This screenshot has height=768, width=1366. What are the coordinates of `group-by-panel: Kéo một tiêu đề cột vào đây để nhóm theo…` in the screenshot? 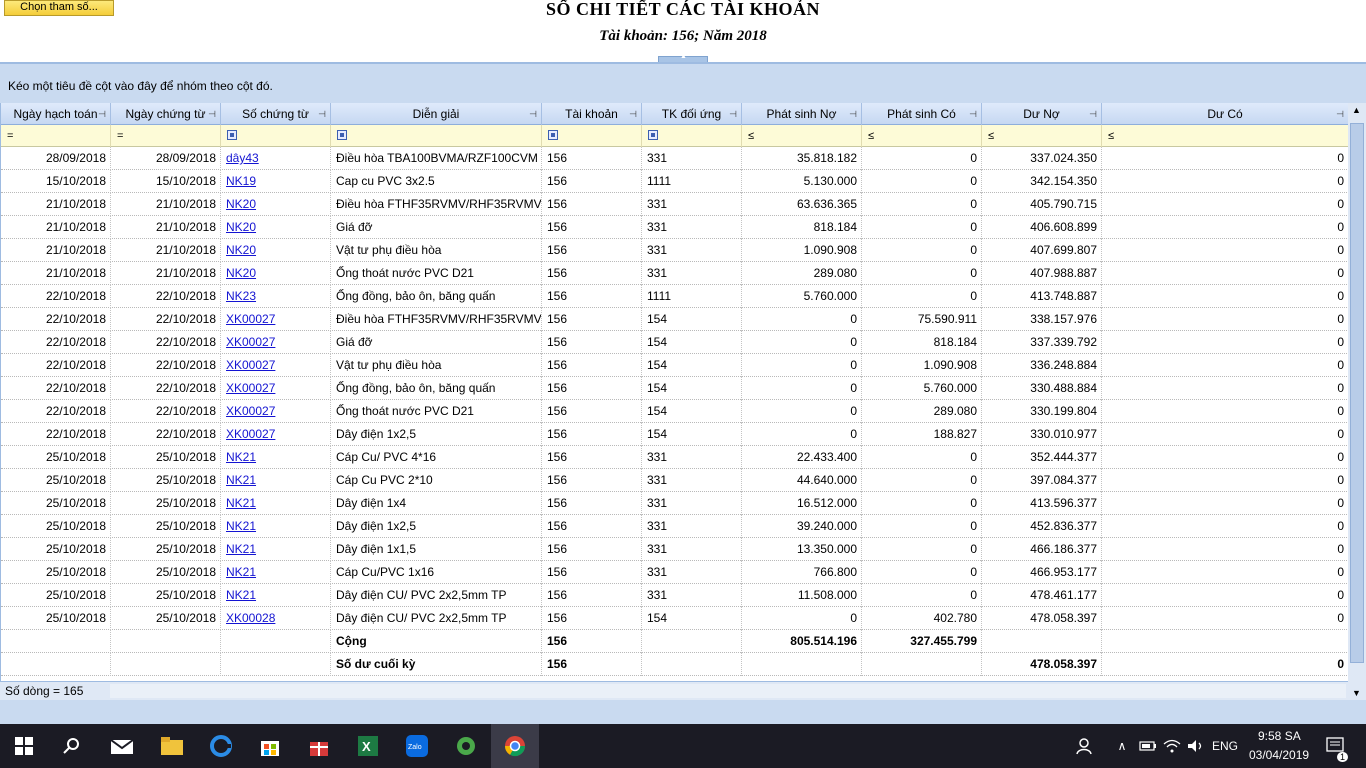 It's located at (683, 83).